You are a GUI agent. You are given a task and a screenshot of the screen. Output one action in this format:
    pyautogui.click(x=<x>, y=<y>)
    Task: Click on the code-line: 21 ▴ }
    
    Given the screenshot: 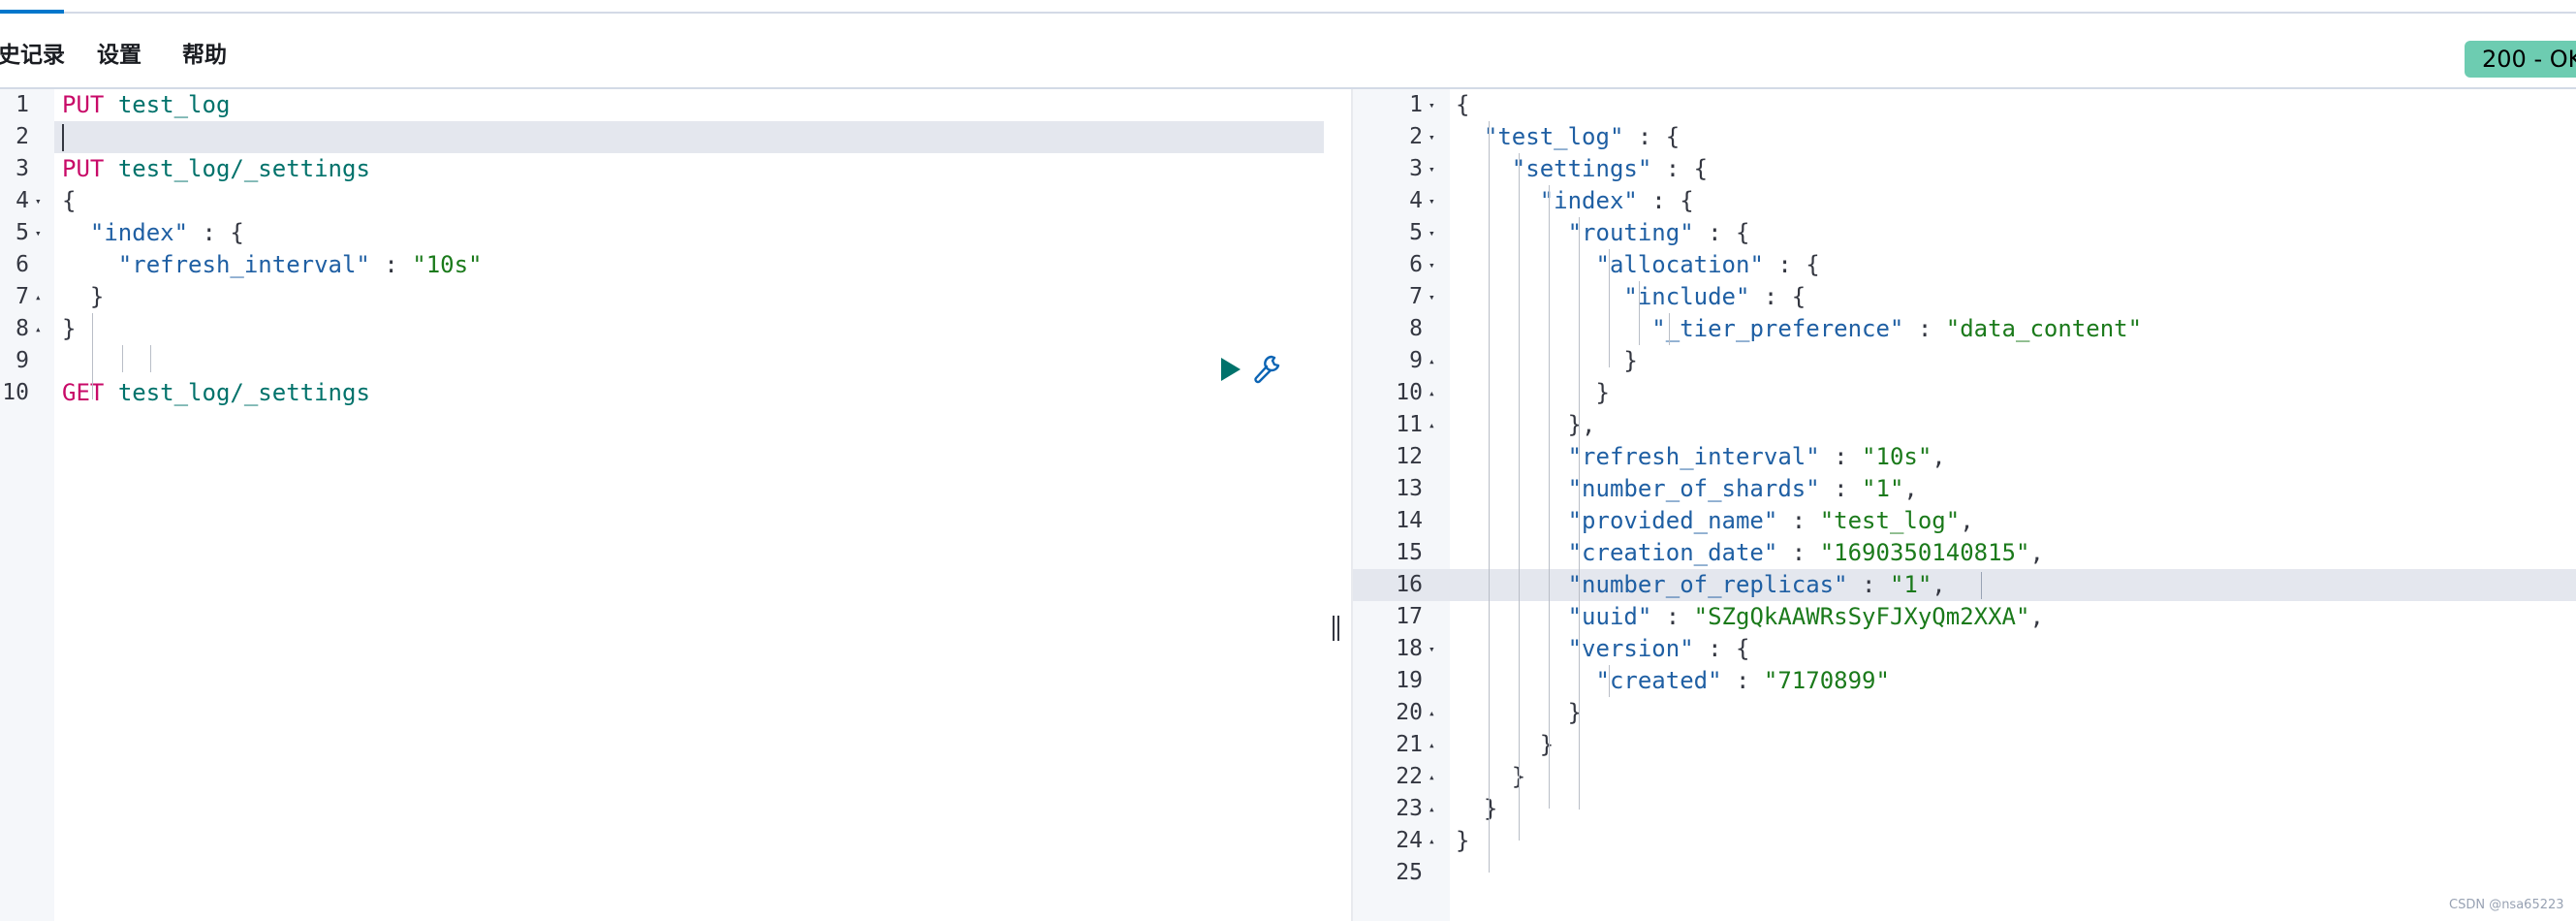 What is the action you would take?
    pyautogui.click(x=1964, y=745)
    